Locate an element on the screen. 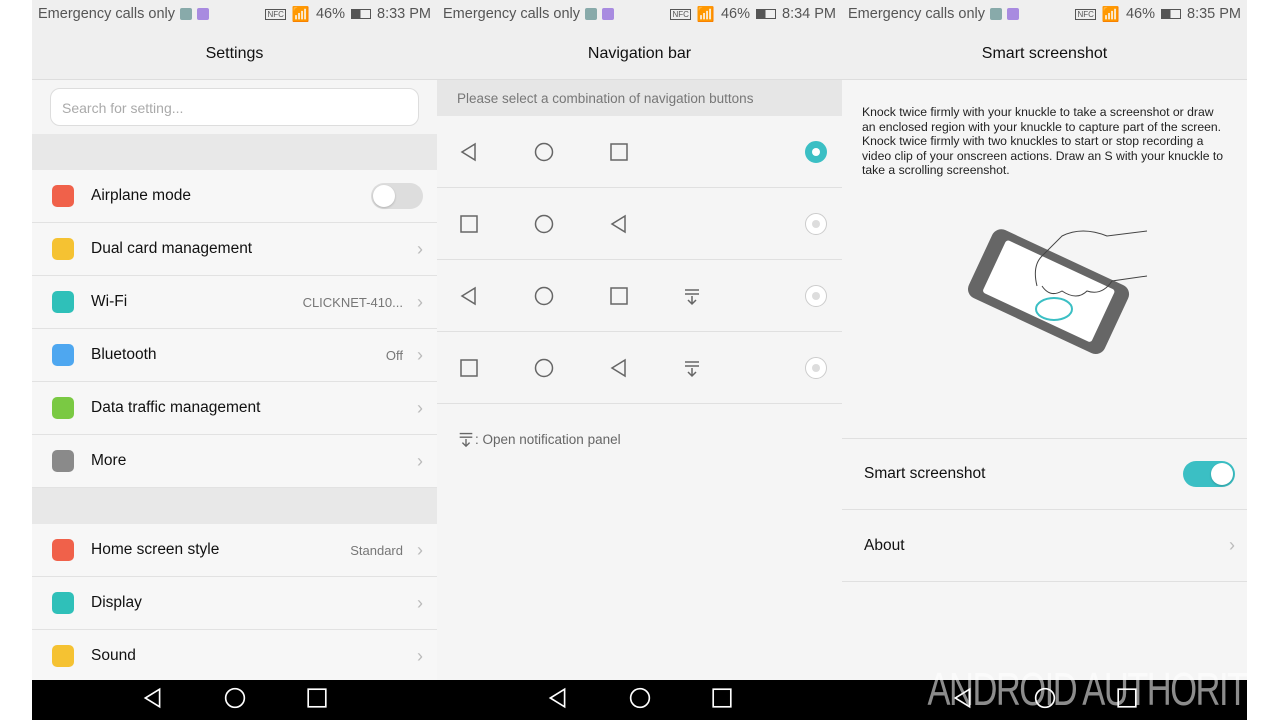  settings-item-label: Airplane mode is located at coordinates (141, 195).